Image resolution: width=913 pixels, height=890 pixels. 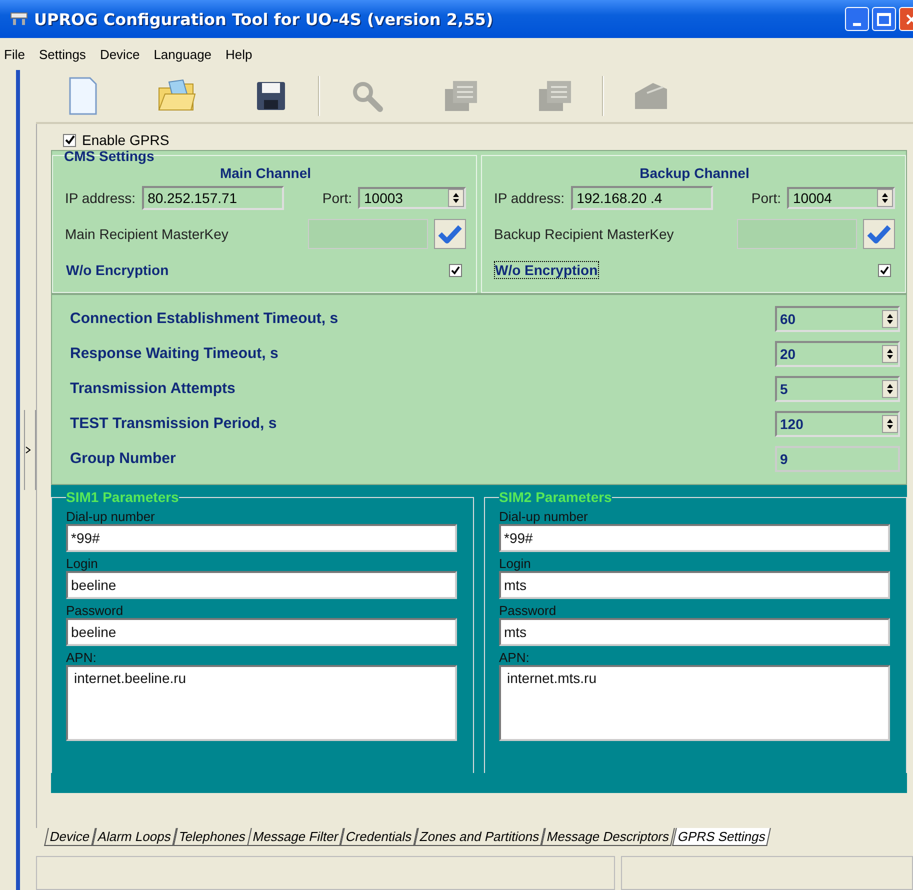 What do you see at coordinates (173, 423) in the screenshot?
I see `setting-label: TEST Transmission Period, s` at bounding box center [173, 423].